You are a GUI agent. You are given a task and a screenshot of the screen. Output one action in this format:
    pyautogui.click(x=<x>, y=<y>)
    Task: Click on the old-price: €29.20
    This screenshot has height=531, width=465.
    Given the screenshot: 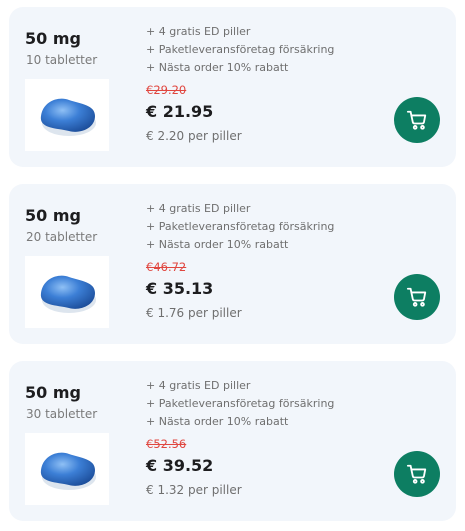 What is the action you would take?
    pyautogui.click(x=166, y=90)
    